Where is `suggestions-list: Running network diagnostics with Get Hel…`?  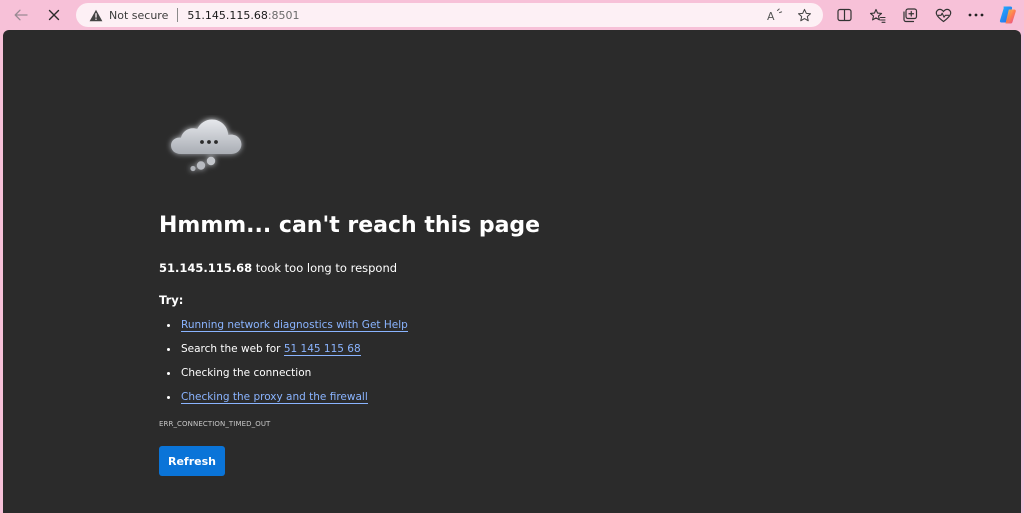 suggestions-list: Running network diagnostics with Get Hel… is located at coordinates (283, 365).